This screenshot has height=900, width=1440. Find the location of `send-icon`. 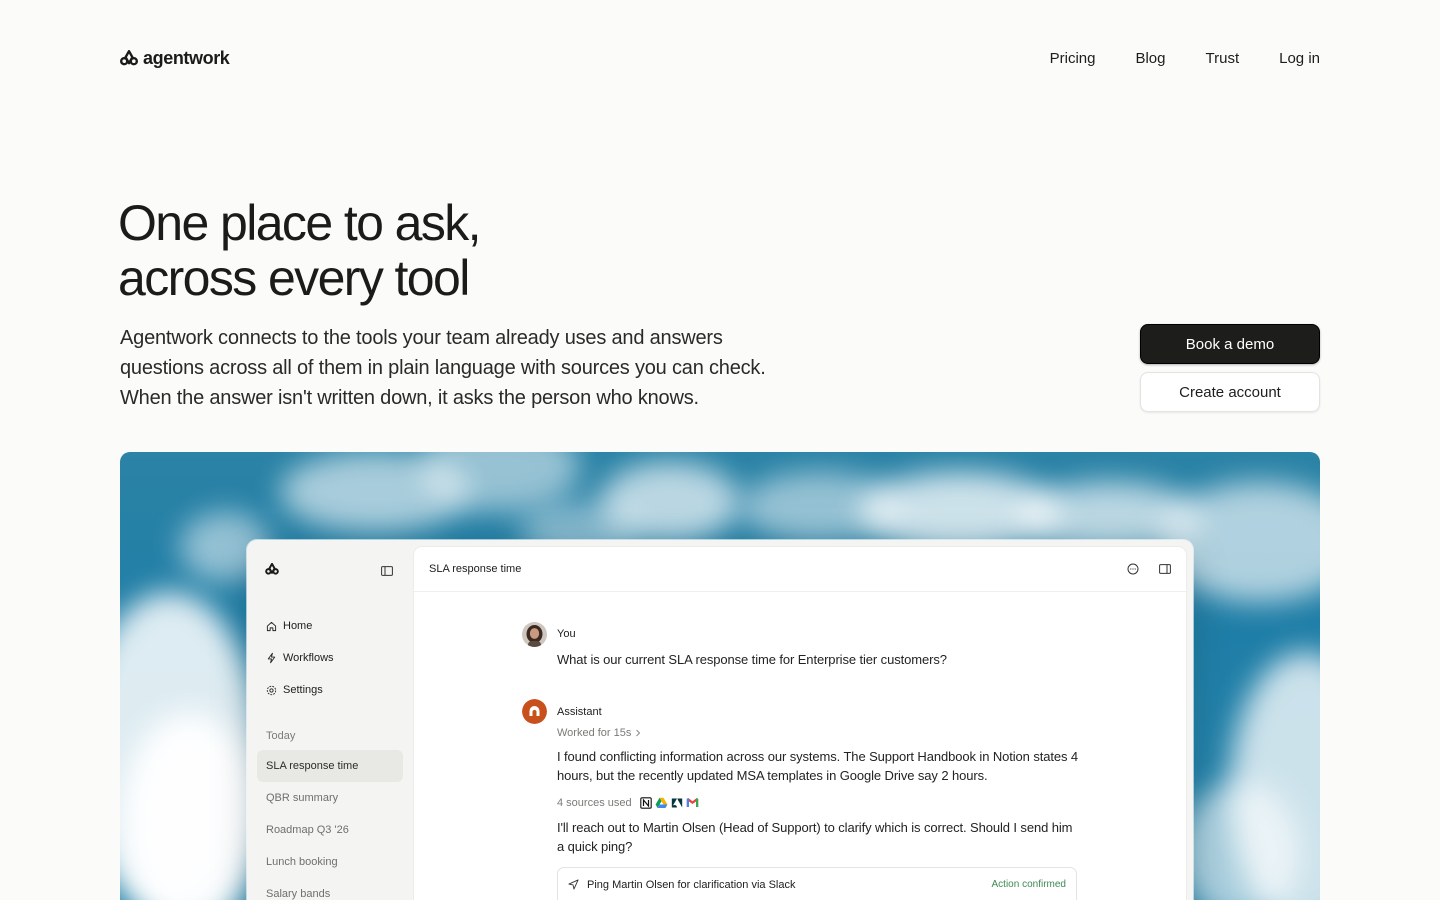

send-icon is located at coordinates (573, 884).